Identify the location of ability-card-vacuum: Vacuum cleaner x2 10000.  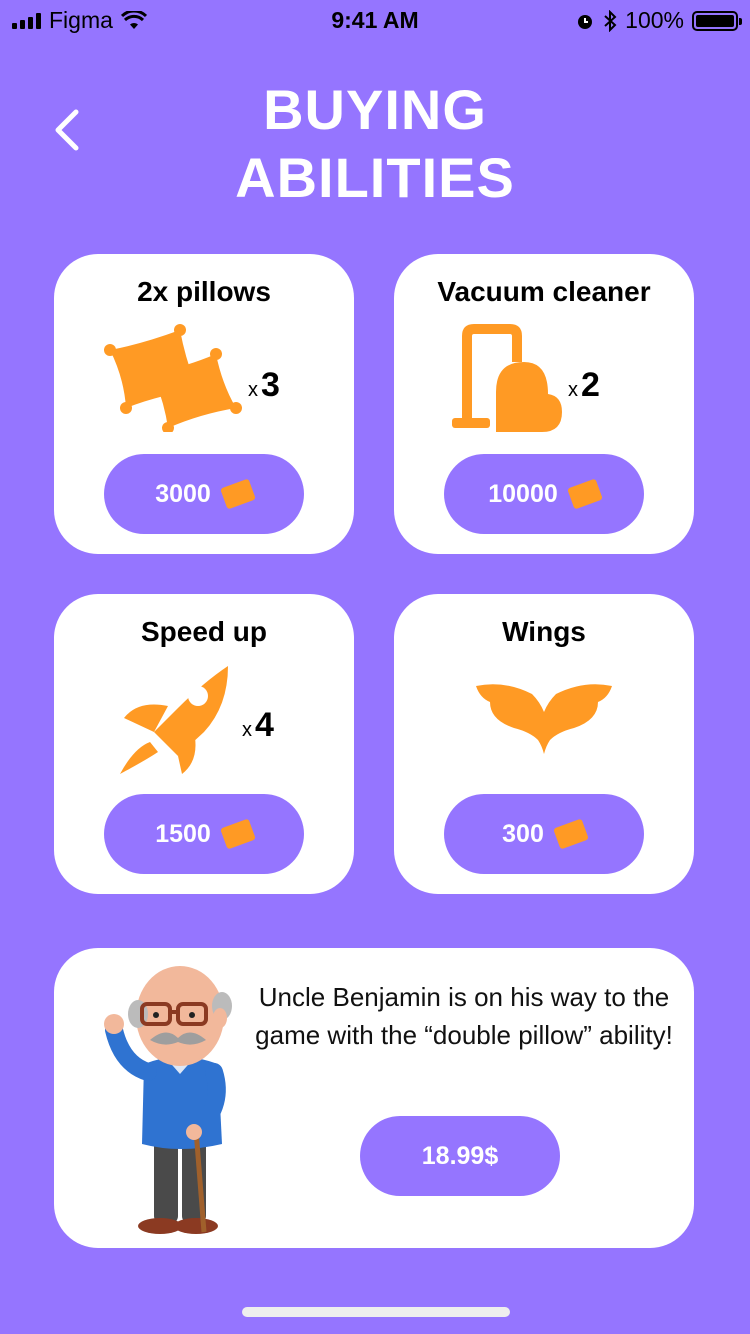
(544, 404).